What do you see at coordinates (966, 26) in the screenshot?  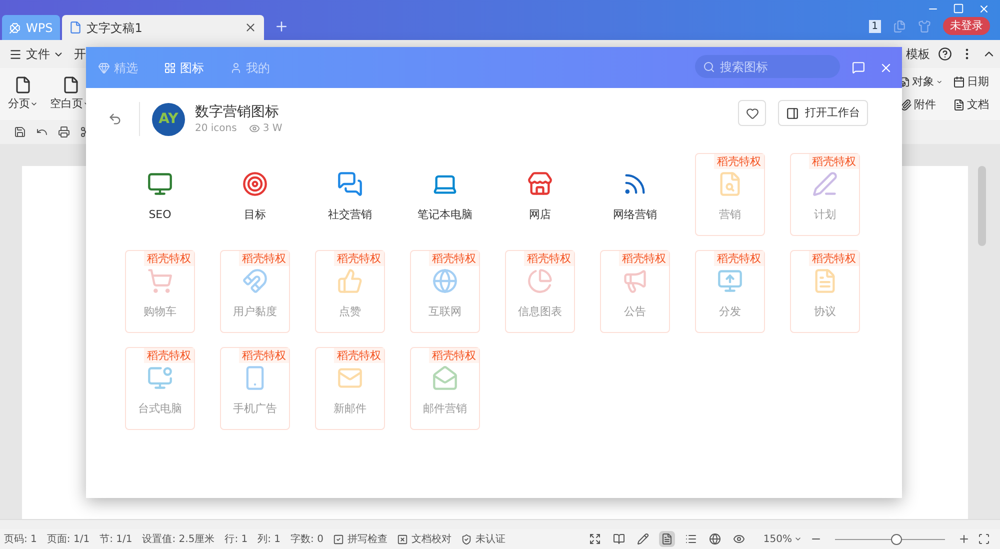 I see `login-button: 未登录` at bounding box center [966, 26].